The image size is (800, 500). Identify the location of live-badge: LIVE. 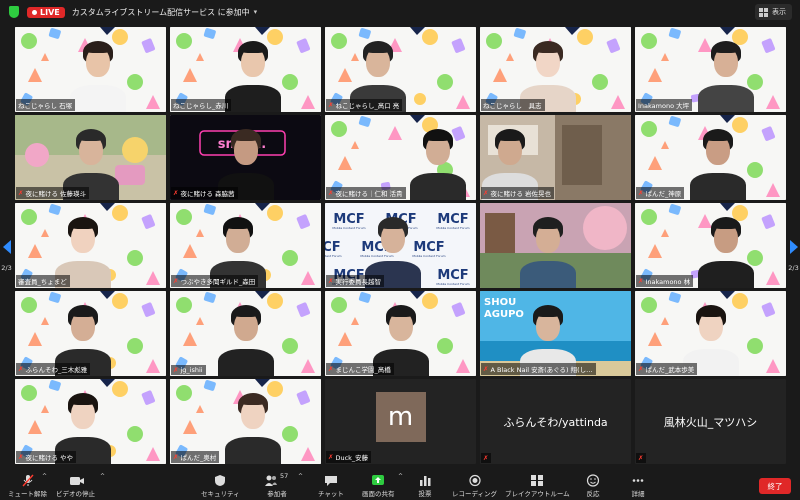
(46, 12).